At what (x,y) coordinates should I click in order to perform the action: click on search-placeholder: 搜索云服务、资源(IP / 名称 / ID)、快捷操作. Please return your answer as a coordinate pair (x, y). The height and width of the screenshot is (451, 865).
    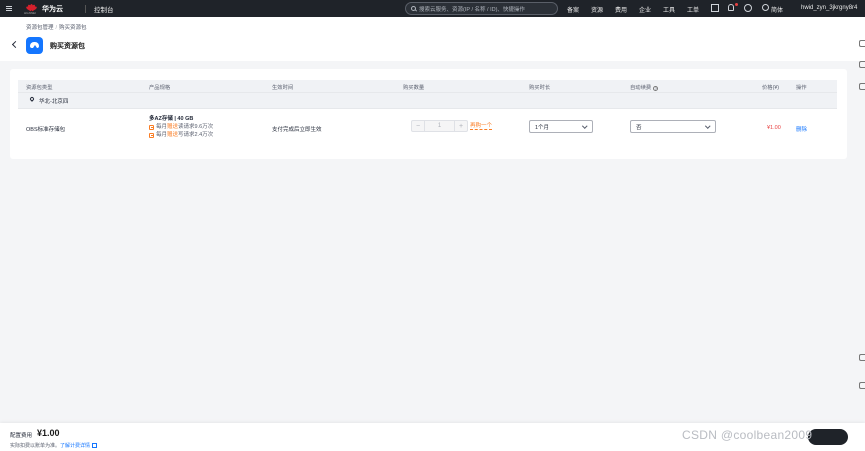
    Looking at the image, I should click on (472, 9).